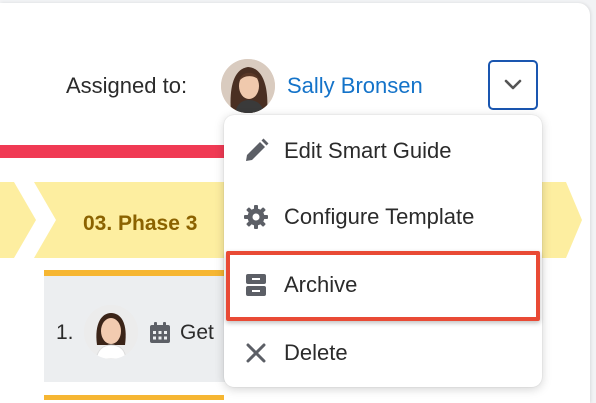  I want to click on assignee-avatar, so click(248, 86).